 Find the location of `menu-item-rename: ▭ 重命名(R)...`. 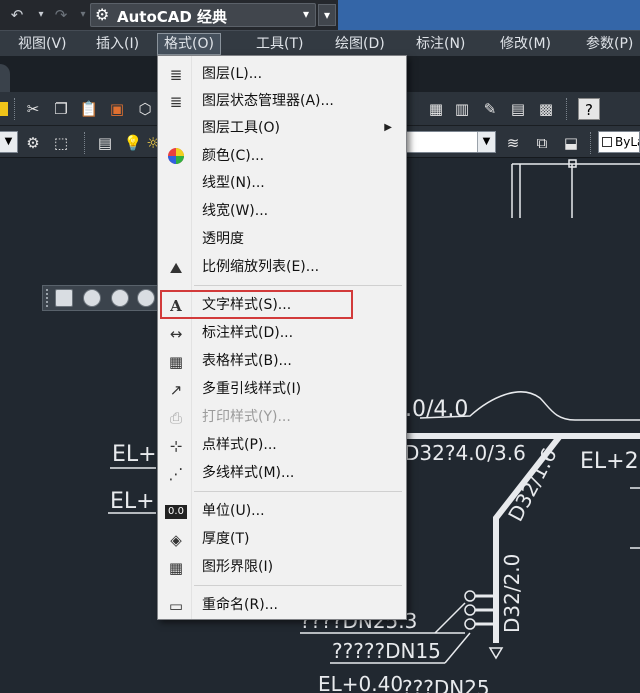

menu-item-rename: ▭ 重命名(R)... is located at coordinates (282, 605).